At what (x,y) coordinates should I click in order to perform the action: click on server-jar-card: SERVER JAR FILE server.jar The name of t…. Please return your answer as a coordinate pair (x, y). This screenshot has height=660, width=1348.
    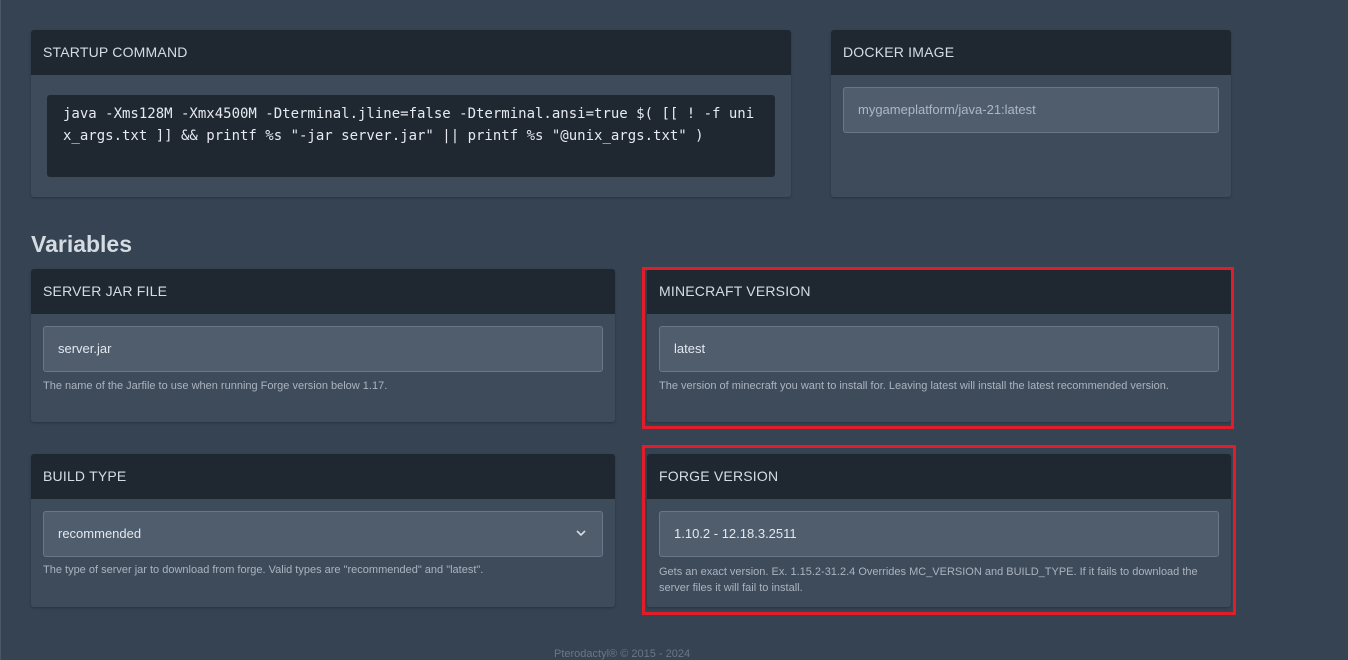
    Looking at the image, I should click on (323, 345).